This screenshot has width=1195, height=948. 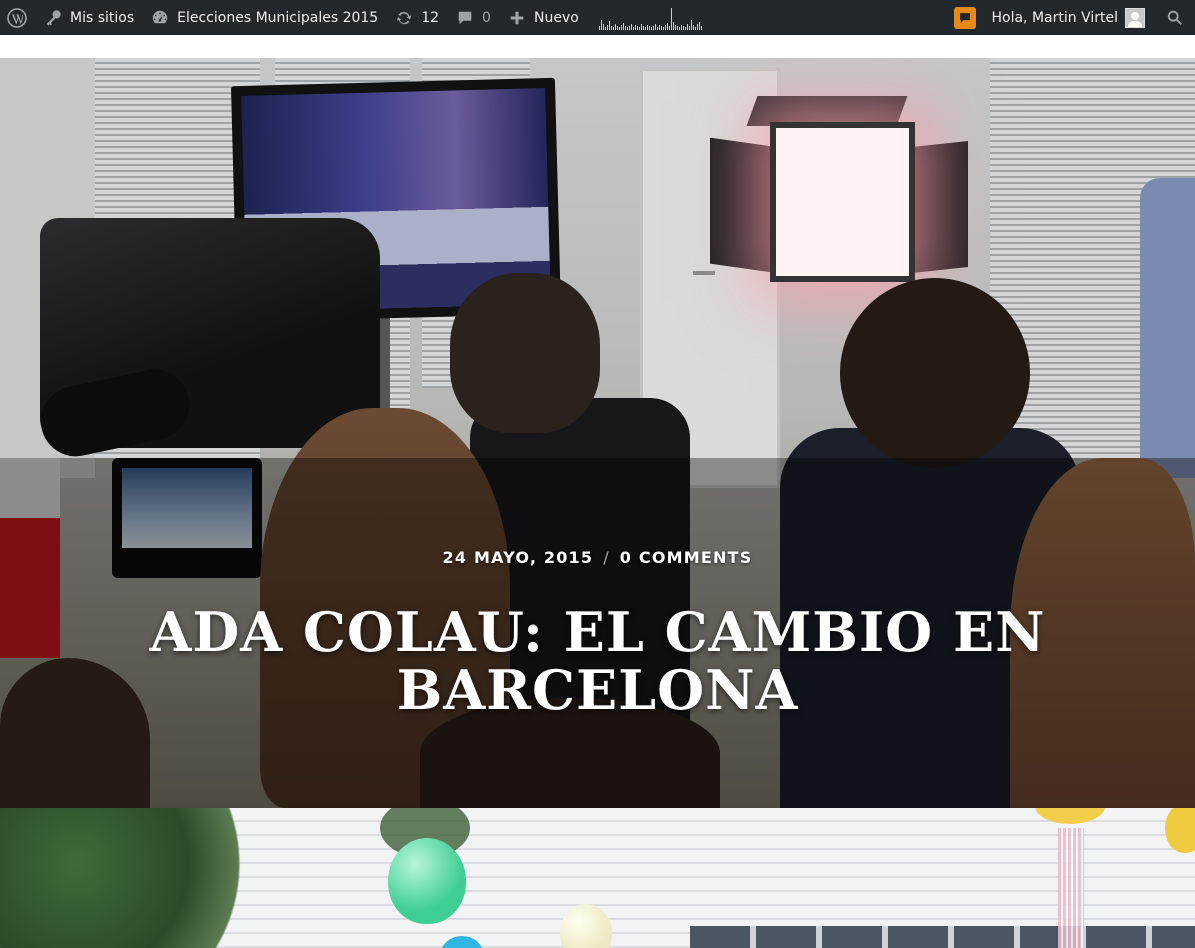 I want to click on search-icon, so click(x=1175, y=18).